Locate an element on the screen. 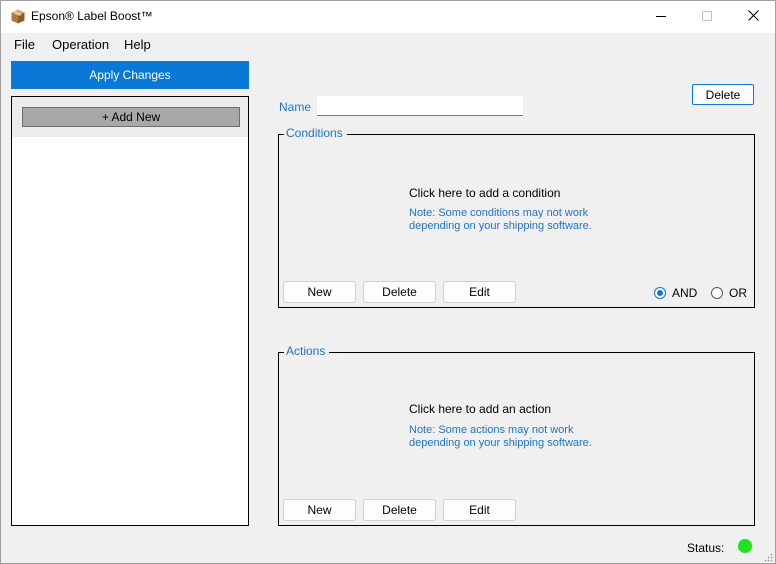 The width and height of the screenshot is (776, 564). apply-changes-button: Apply Changes is located at coordinates (130, 75).